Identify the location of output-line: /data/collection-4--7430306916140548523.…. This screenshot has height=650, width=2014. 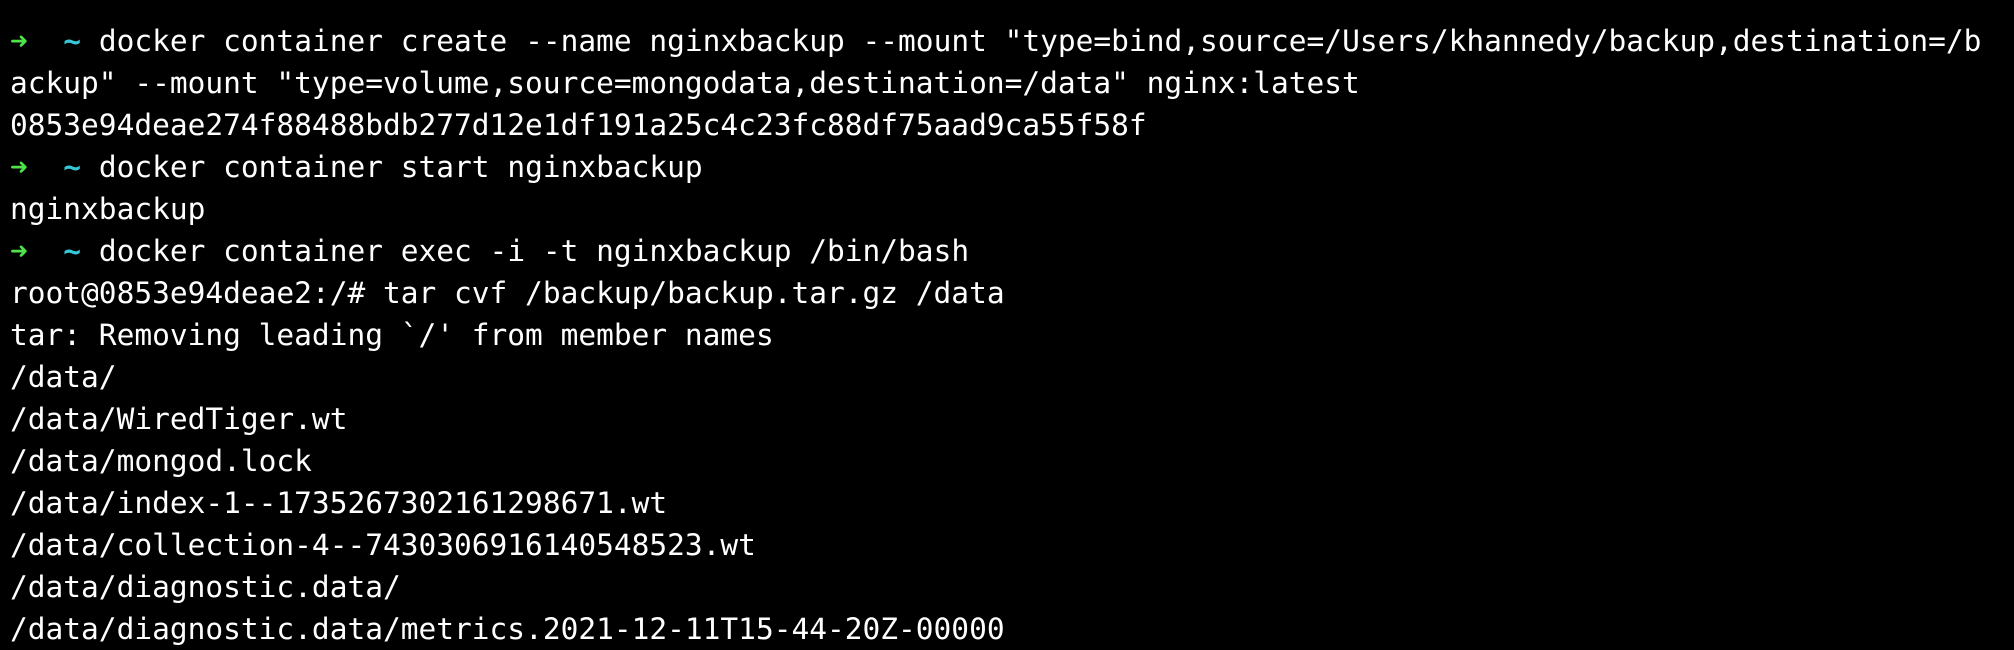
(383, 545).